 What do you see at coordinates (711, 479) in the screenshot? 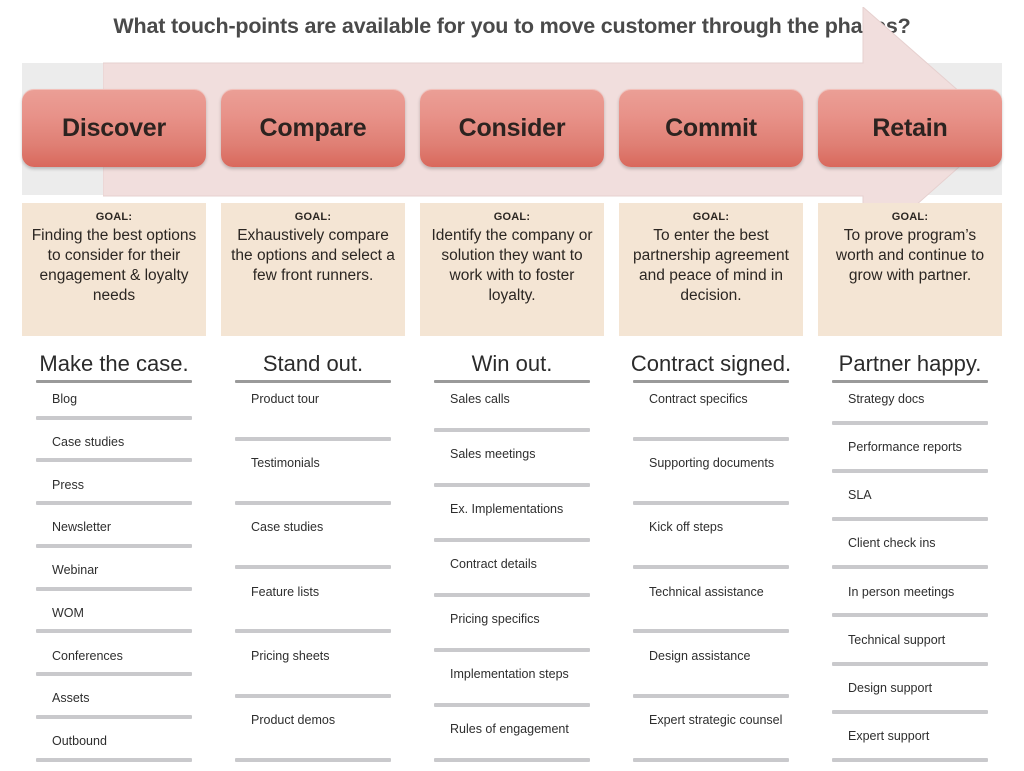
I see `touchpoint-item: Supporting documents` at bounding box center [711, 479].